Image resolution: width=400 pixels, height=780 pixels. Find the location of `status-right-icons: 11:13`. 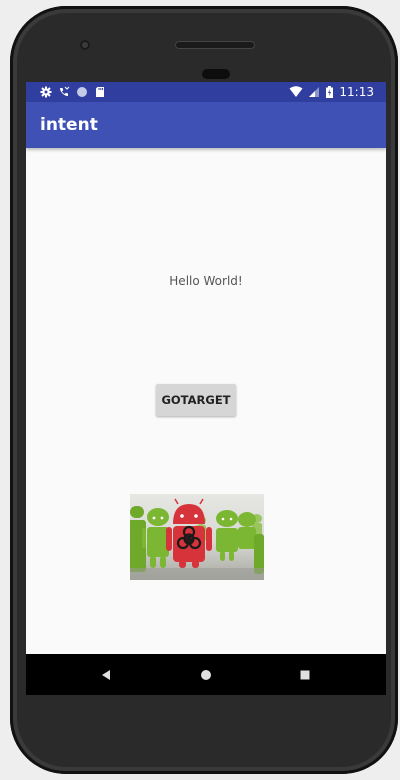

status-right-icons: 11:13 is located at coordinates (331, 92).